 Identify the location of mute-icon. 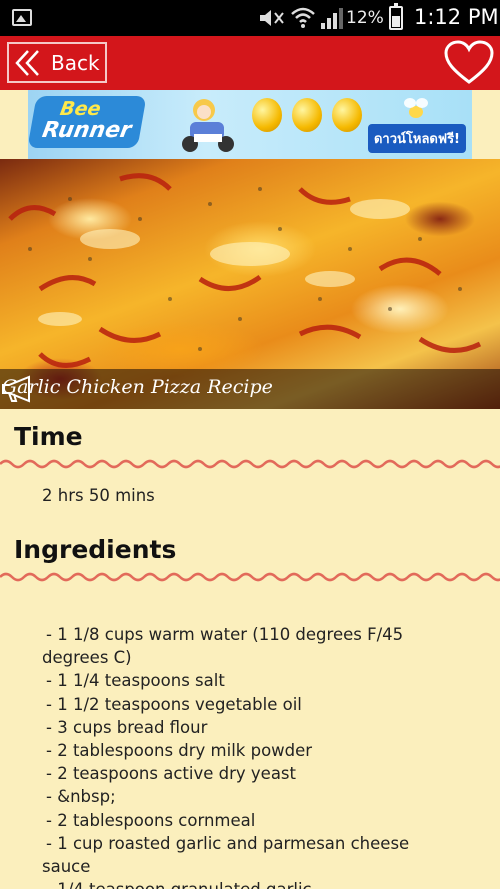
(272, 18).